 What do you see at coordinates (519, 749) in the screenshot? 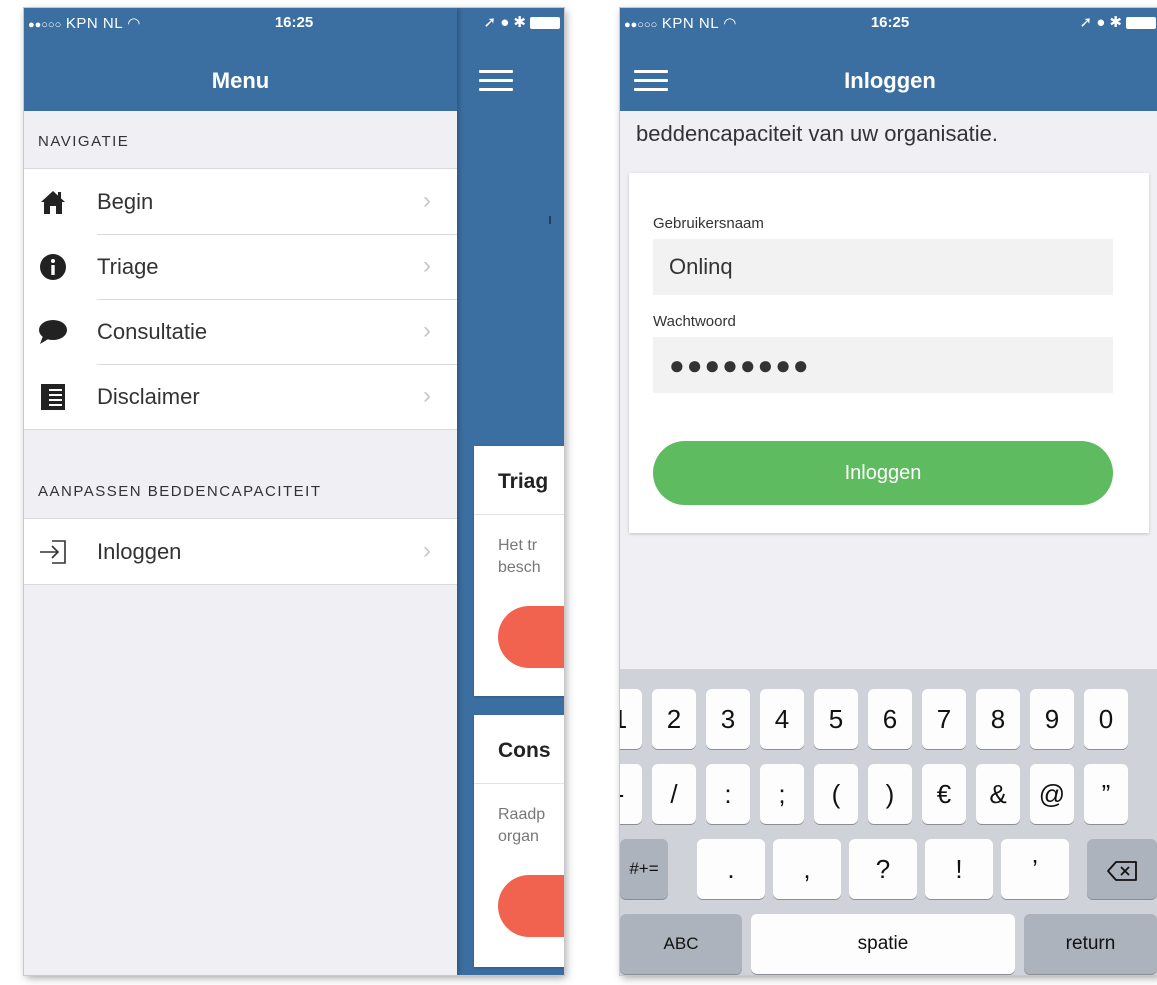
I see `card-title: Cons` at bounding box center [519, 749].